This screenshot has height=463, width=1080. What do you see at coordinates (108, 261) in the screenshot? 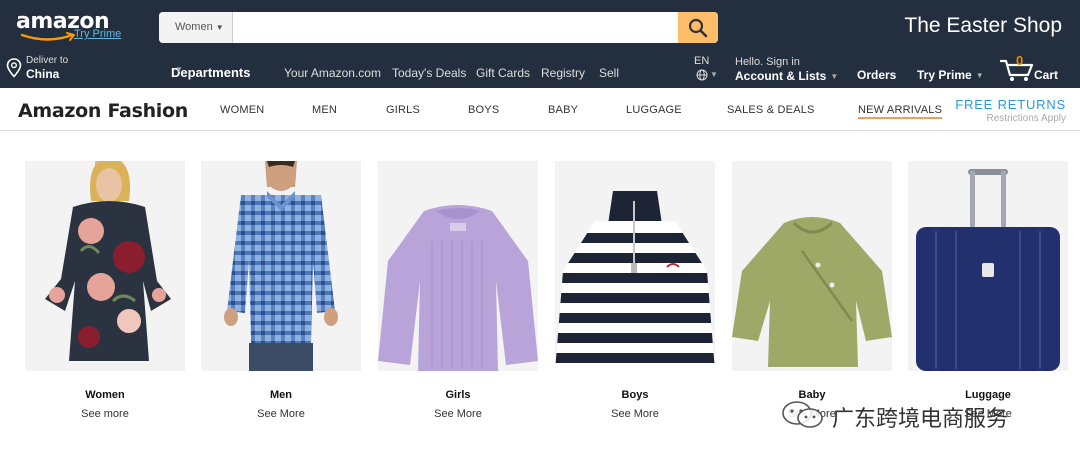
I see `floral-dress-illustration` at bounding box center [108, 261].